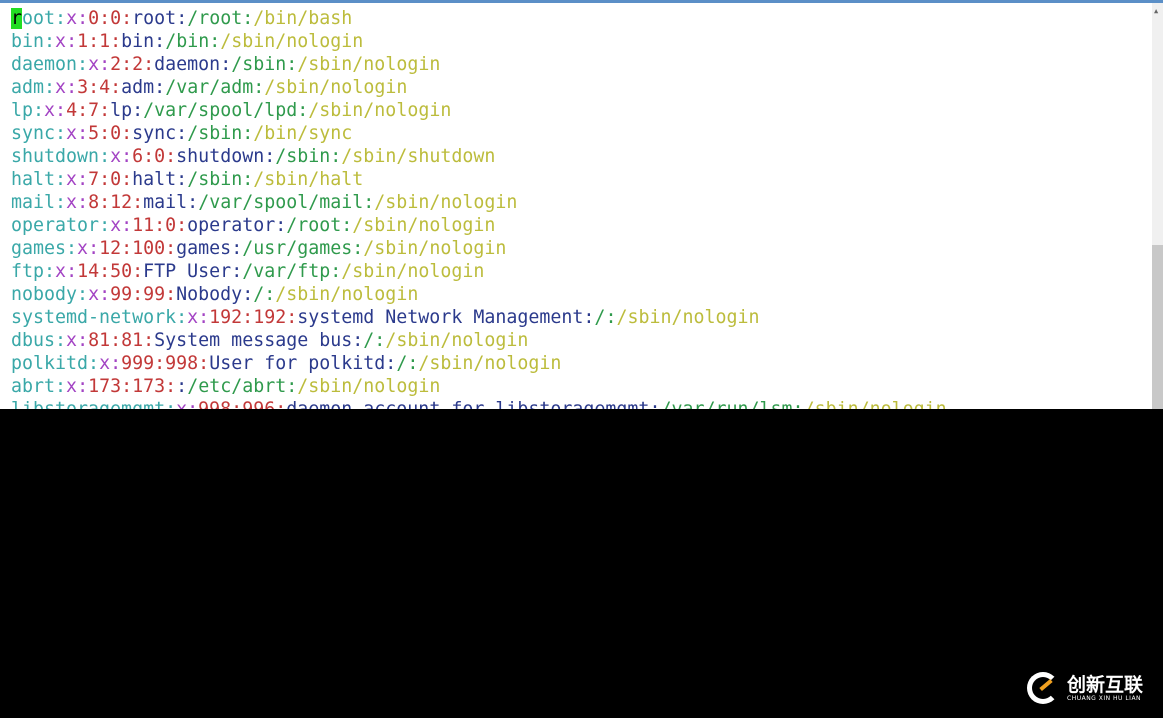 The height and width of the screenshot is (718, 1163). Describe the element at coordinates (1157, 327) in the screenshot. I see `scrollbar-thumb` at that location.